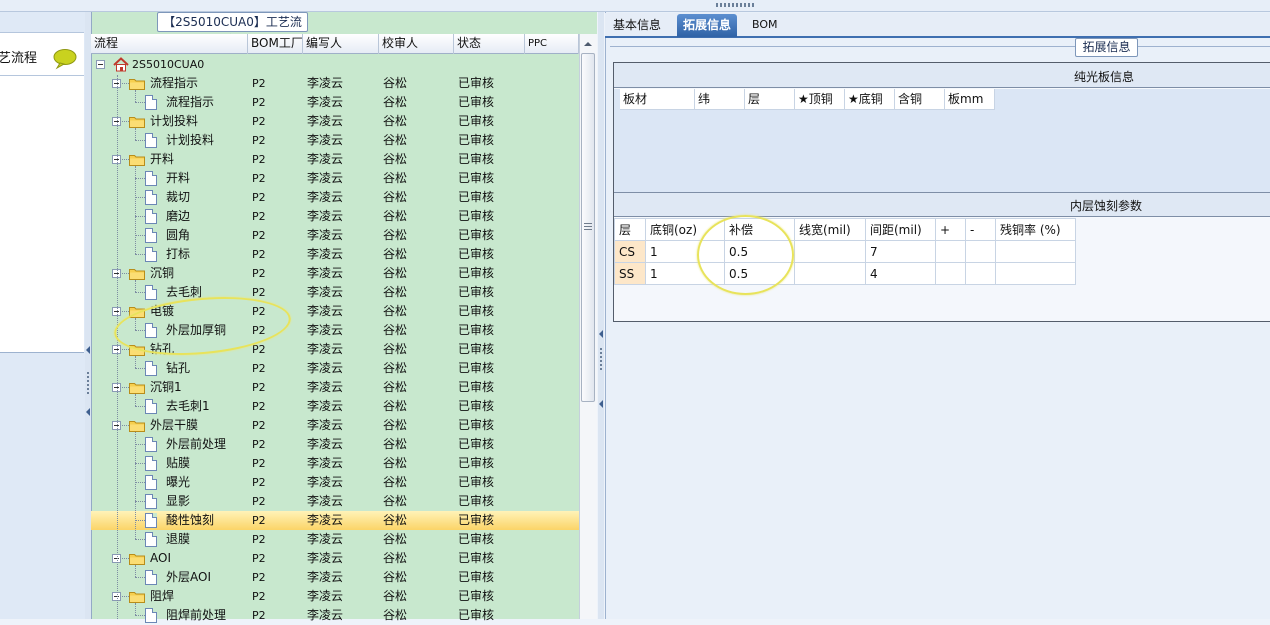 The height and width of the screenshot is (625, 1270). Describe the element at coordinates (630, 251) in the screenshot. I see `table-cell-layer: CS` at that location.